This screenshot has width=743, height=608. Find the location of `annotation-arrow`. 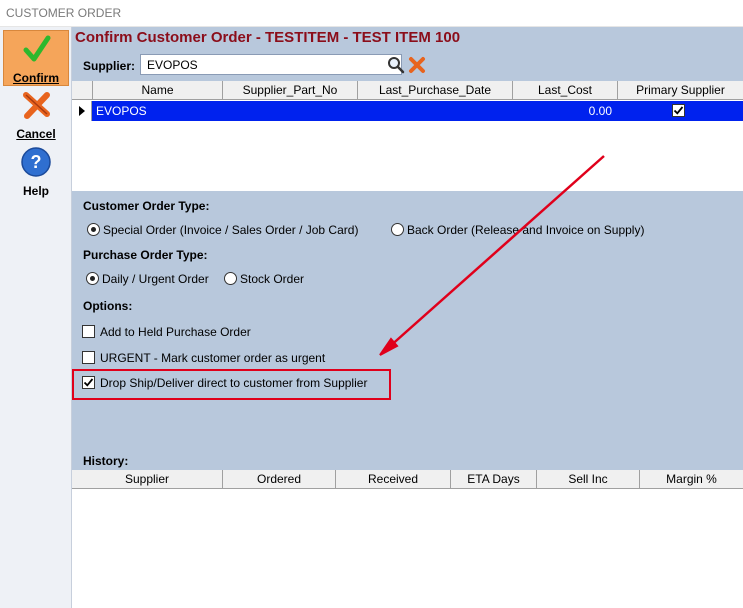

annotation-arrow is located at coordinates (492, 255).